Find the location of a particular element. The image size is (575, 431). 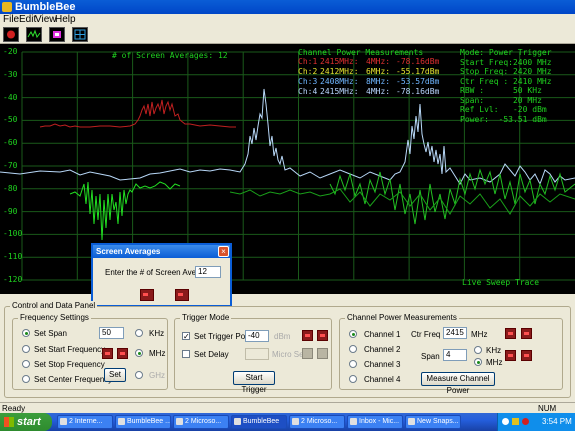

red-record-icon is located at coordinates (11, 34).